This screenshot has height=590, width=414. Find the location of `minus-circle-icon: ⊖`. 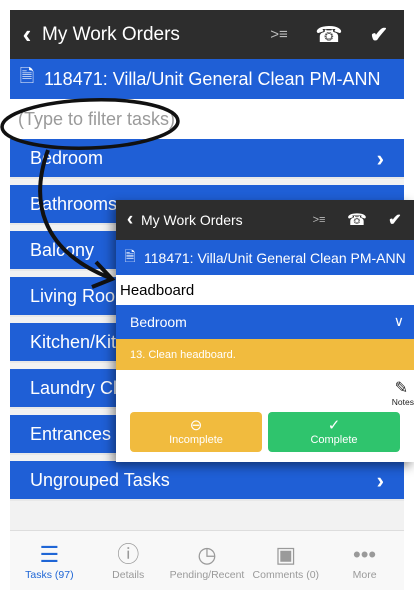

minus-circle-icon: ⊖ is located at coordinates (196, 425).